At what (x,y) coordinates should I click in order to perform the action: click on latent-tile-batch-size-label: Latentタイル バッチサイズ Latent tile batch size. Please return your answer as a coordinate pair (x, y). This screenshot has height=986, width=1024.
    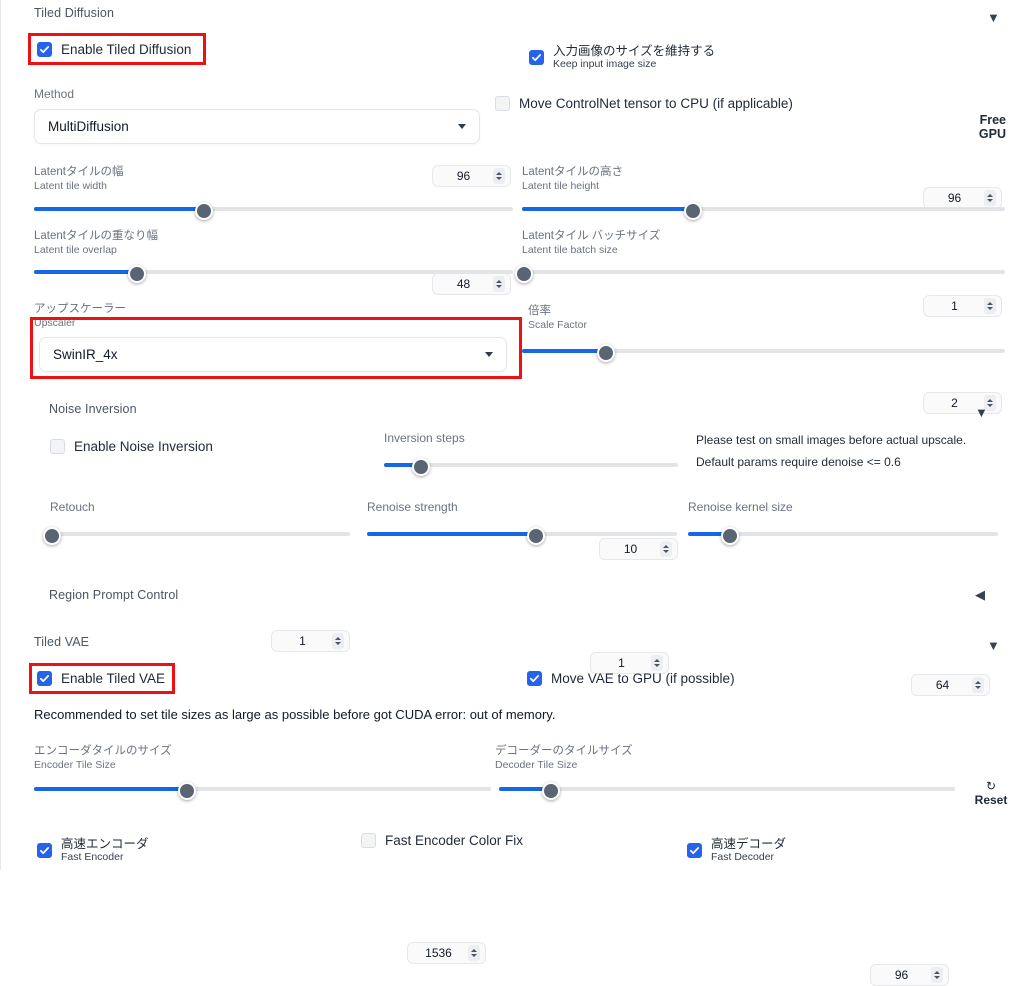
    Looking at the image, I should click on (591, 243).